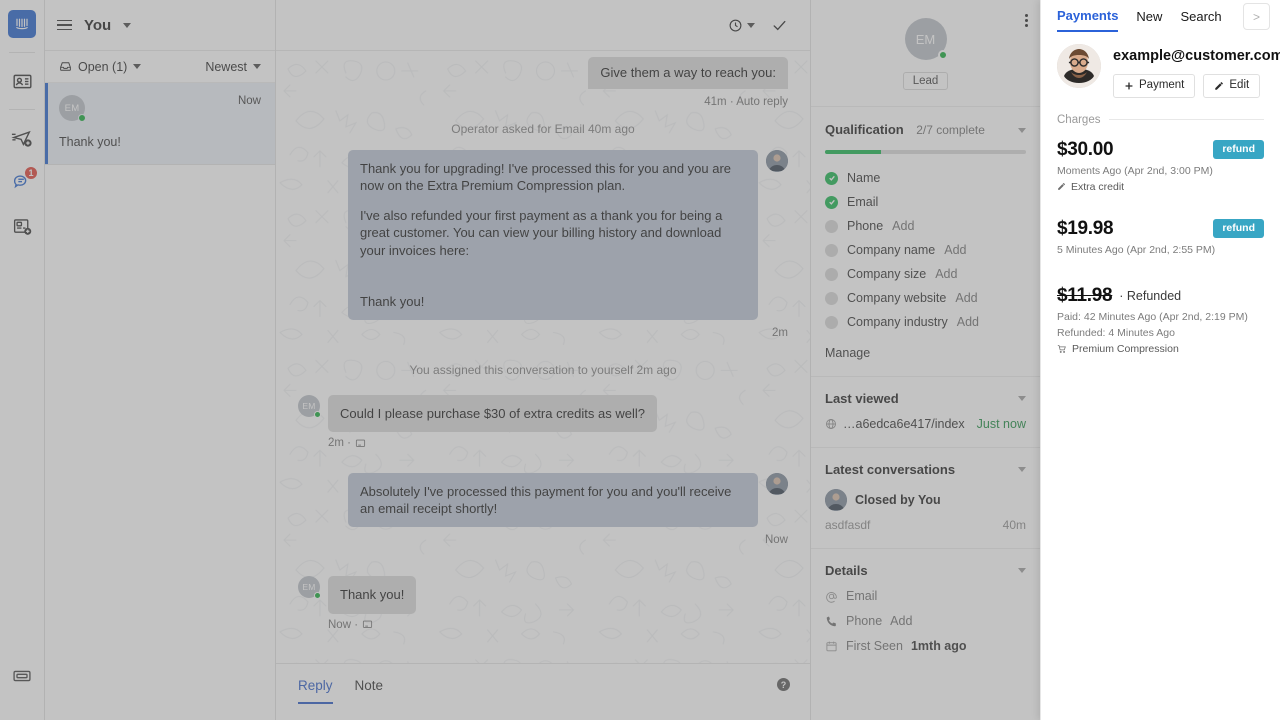 The image size is (1280, 720). What do you see at coordinates (22, 360) in the screenshot?
I see `primary-nav-rail: 1` at bounding box center [22, 360].